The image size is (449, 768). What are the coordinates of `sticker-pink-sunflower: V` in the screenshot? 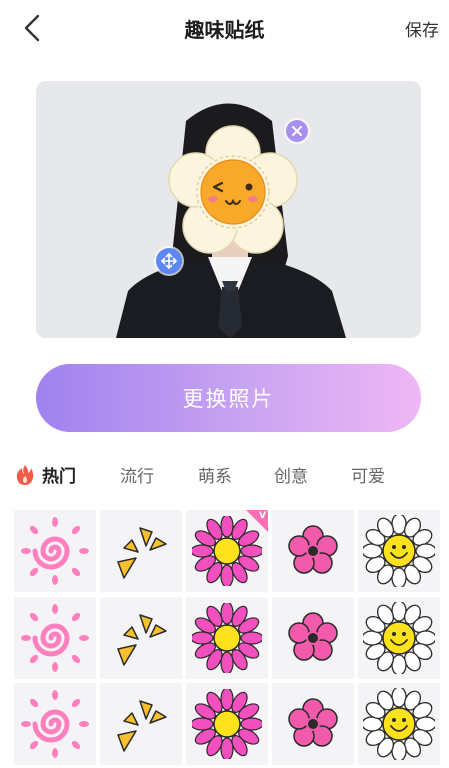 It's located at (227, 551).